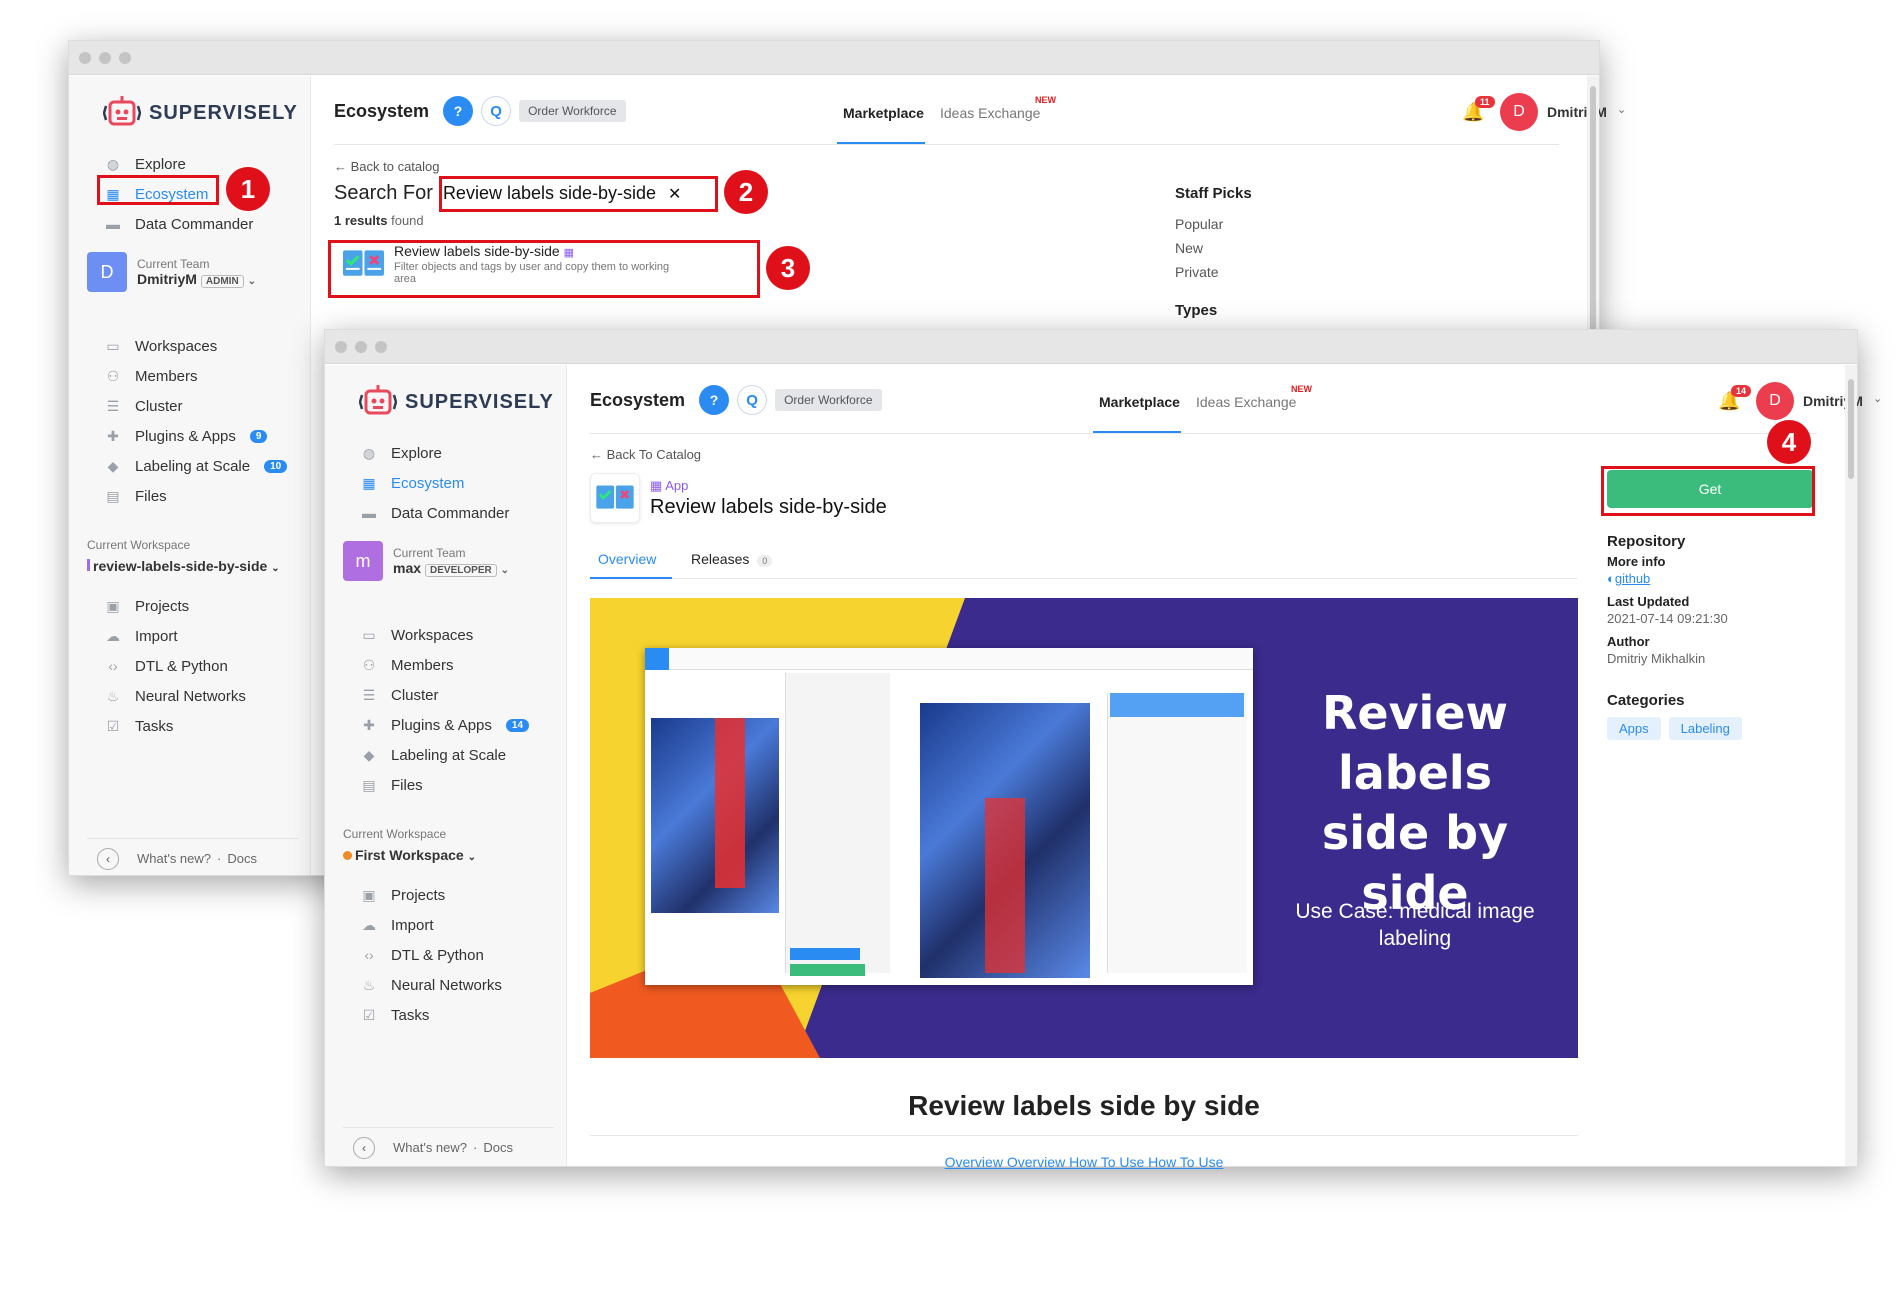  Describe the element at coordinates (1611, 578) in the screenshot. I see `github-icon: ◐` at that location.